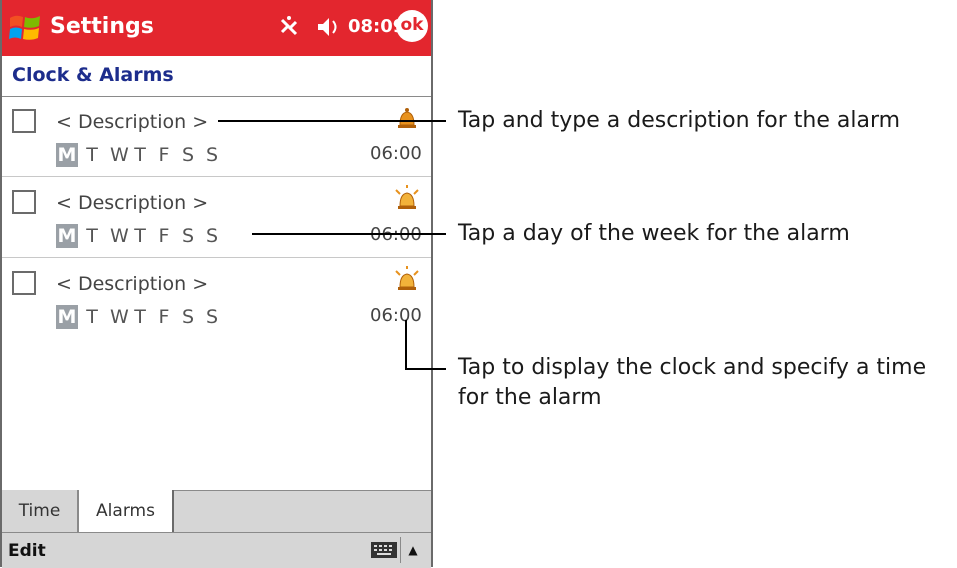 This screenshot has height=568, width=957. I want to click on menu-bar: Edit ▲, so click(216, 550).